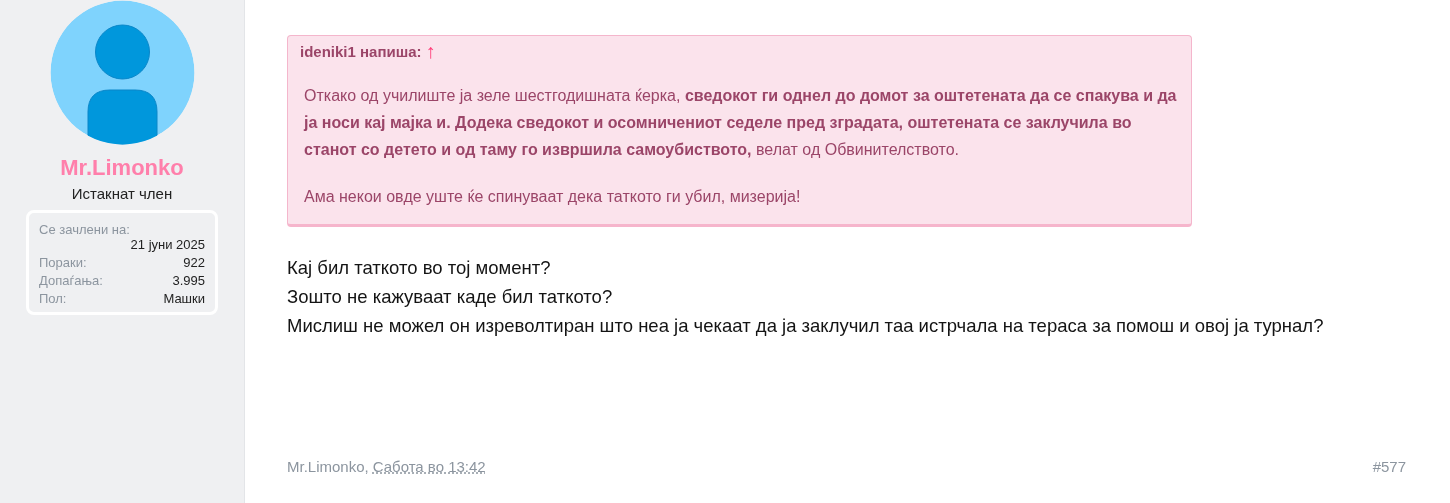 Image resolution: width=1450 pixels, height=503 pixels. What do you see at coordinates (122, 193) in the screenshot?
I see `user-title: Истакнат член` at bounding box center [122, 193].